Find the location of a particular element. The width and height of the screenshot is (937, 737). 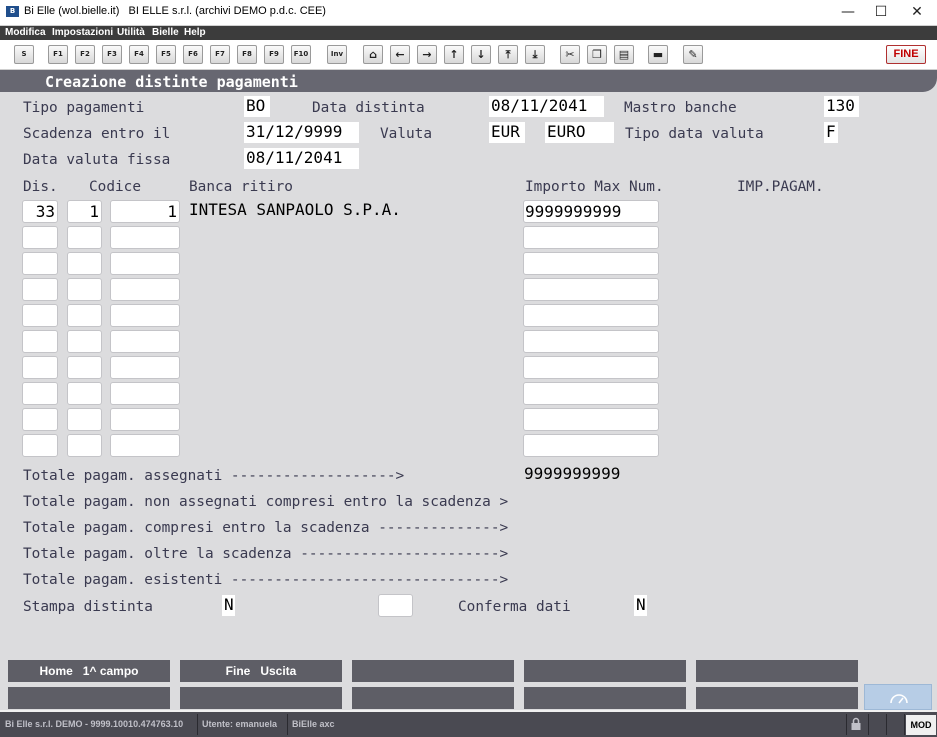

key-f6-button: F6 is located at coordinates (193, 54).